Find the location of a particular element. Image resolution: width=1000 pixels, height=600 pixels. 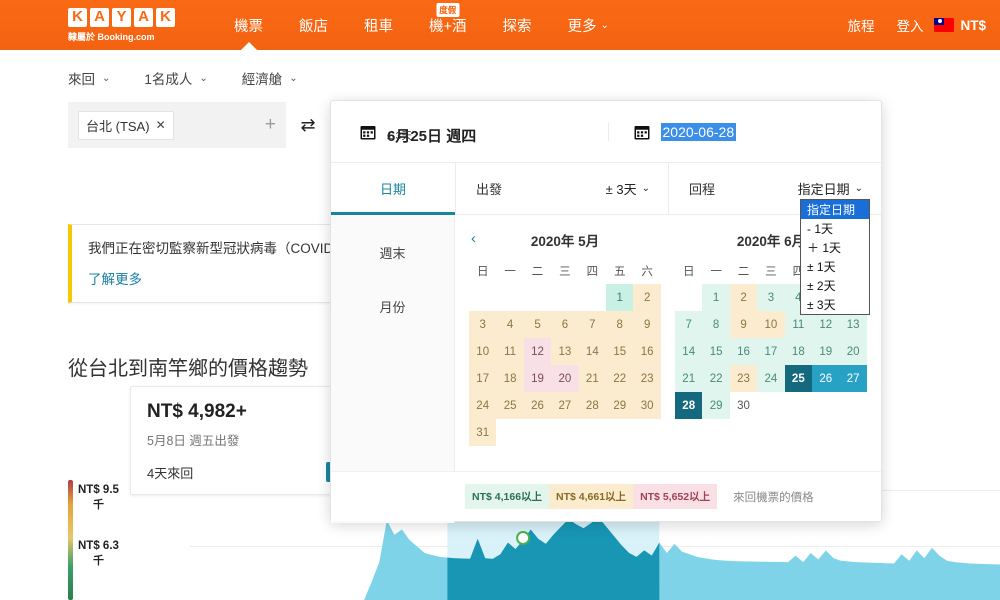

close-icon: ✕ is located at coordinates (161, 125).